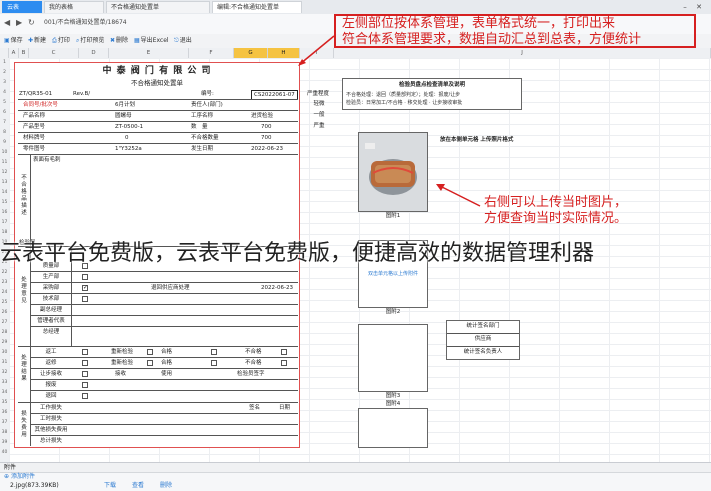  Describe the element at coordinates (54, 53) in the screenshot. I see `column-header-cell: C` at that location.